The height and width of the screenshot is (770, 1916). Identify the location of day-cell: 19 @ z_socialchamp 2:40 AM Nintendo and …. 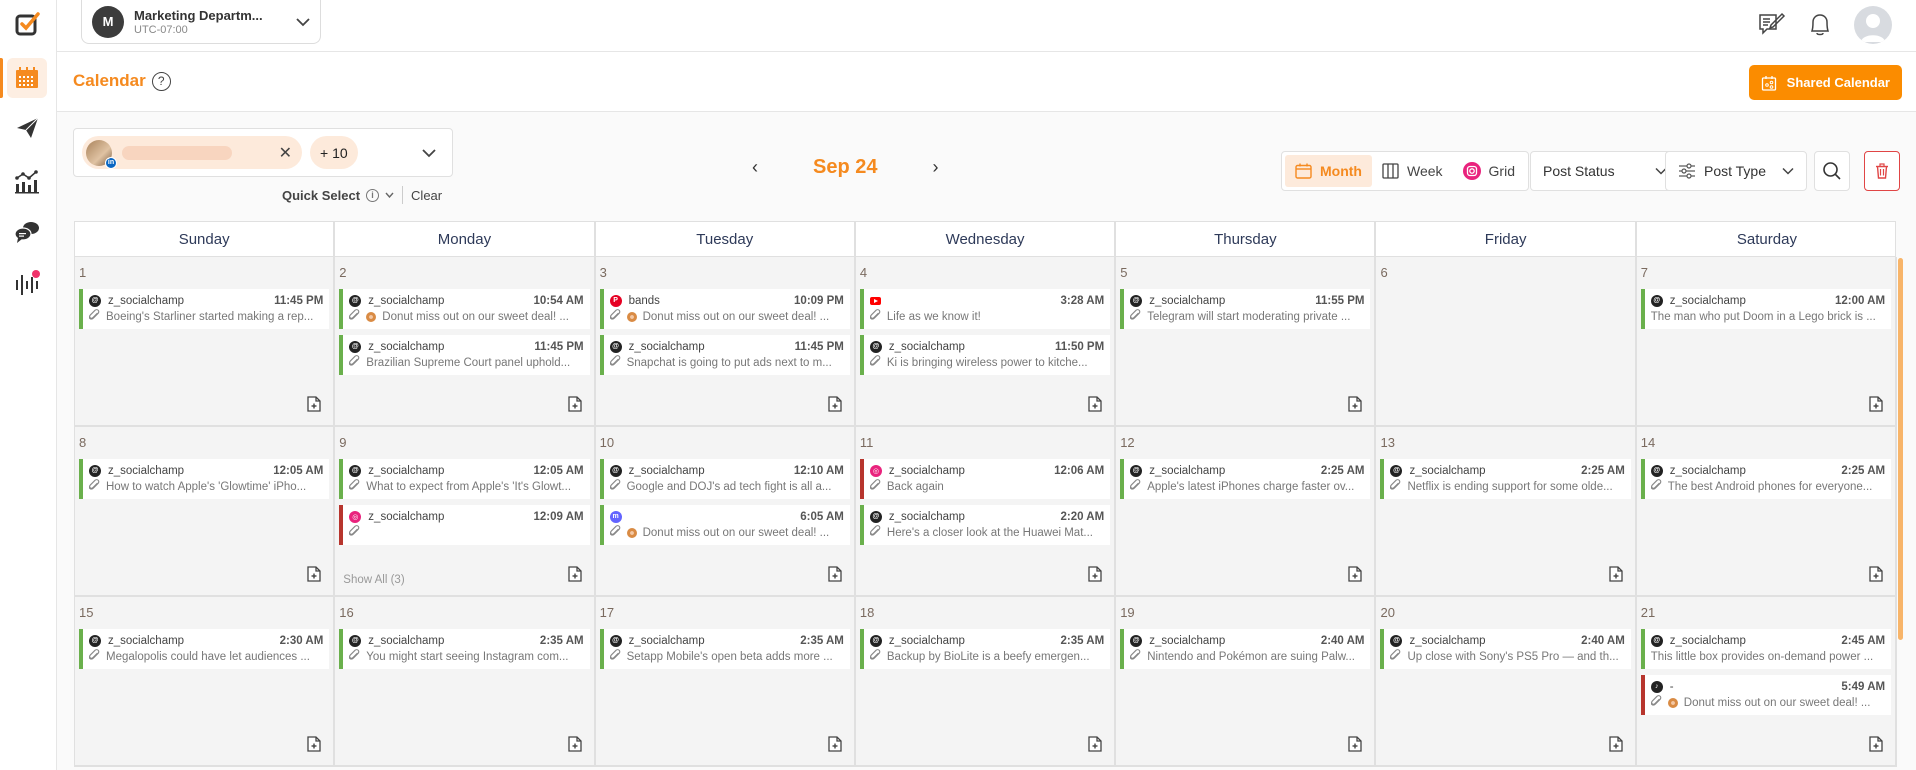
(1246, 682).